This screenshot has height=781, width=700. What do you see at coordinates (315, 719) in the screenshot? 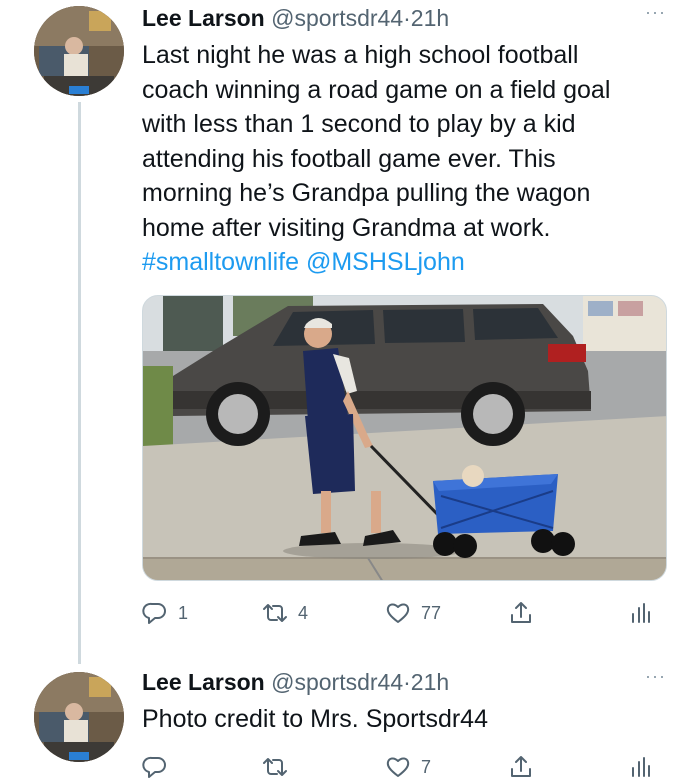
I see `text-line: Photo credit to Mrs. Sportsdr44` at bounding box center [315, 719].